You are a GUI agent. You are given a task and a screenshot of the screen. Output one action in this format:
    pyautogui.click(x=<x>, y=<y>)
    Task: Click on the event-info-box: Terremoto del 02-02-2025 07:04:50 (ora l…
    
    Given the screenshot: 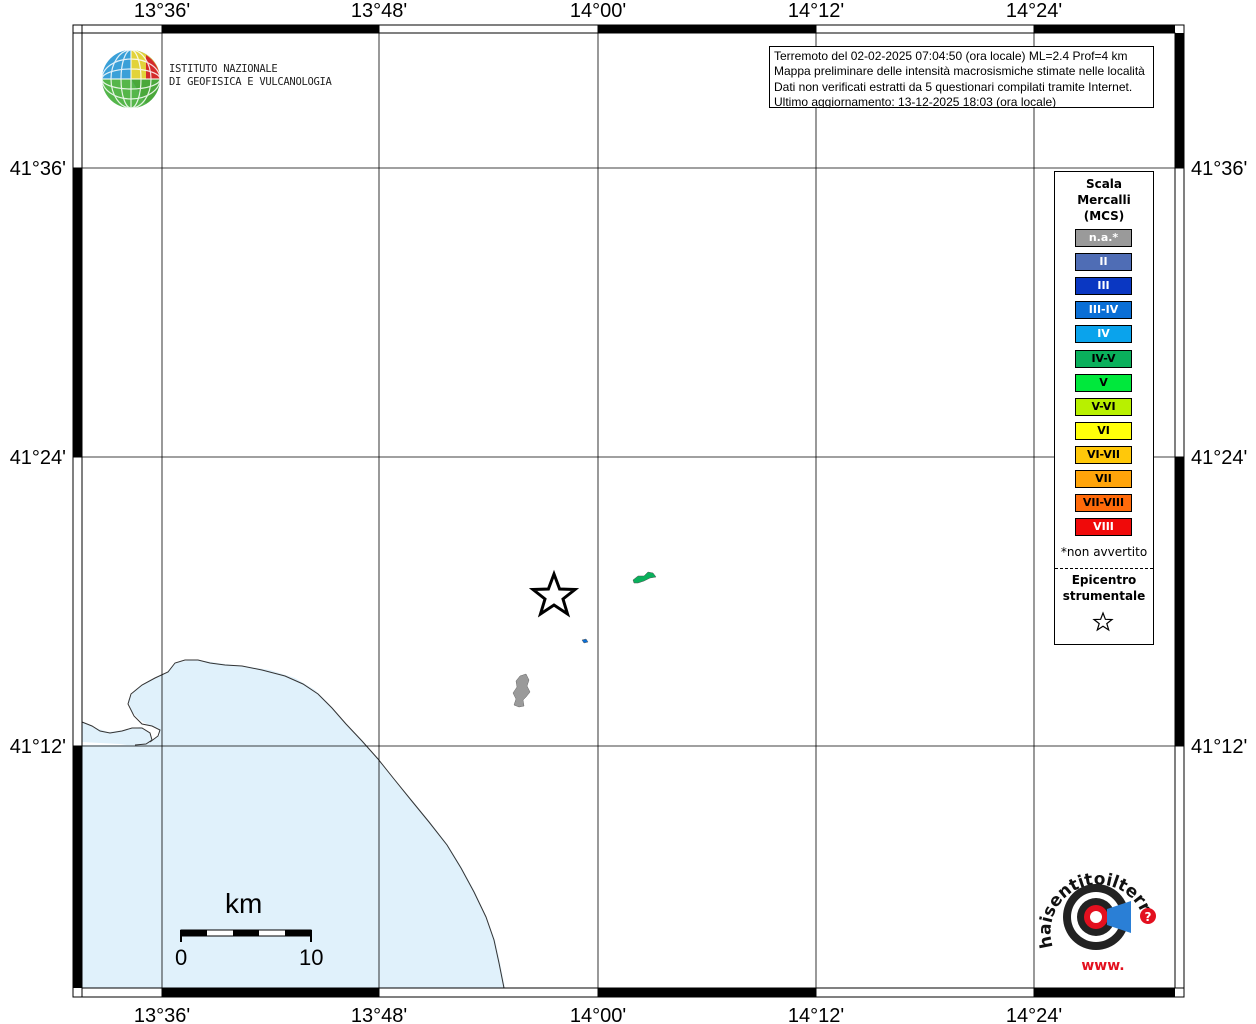 What is the action you would take?
    pyautogui.click(x=961, y=77)
    